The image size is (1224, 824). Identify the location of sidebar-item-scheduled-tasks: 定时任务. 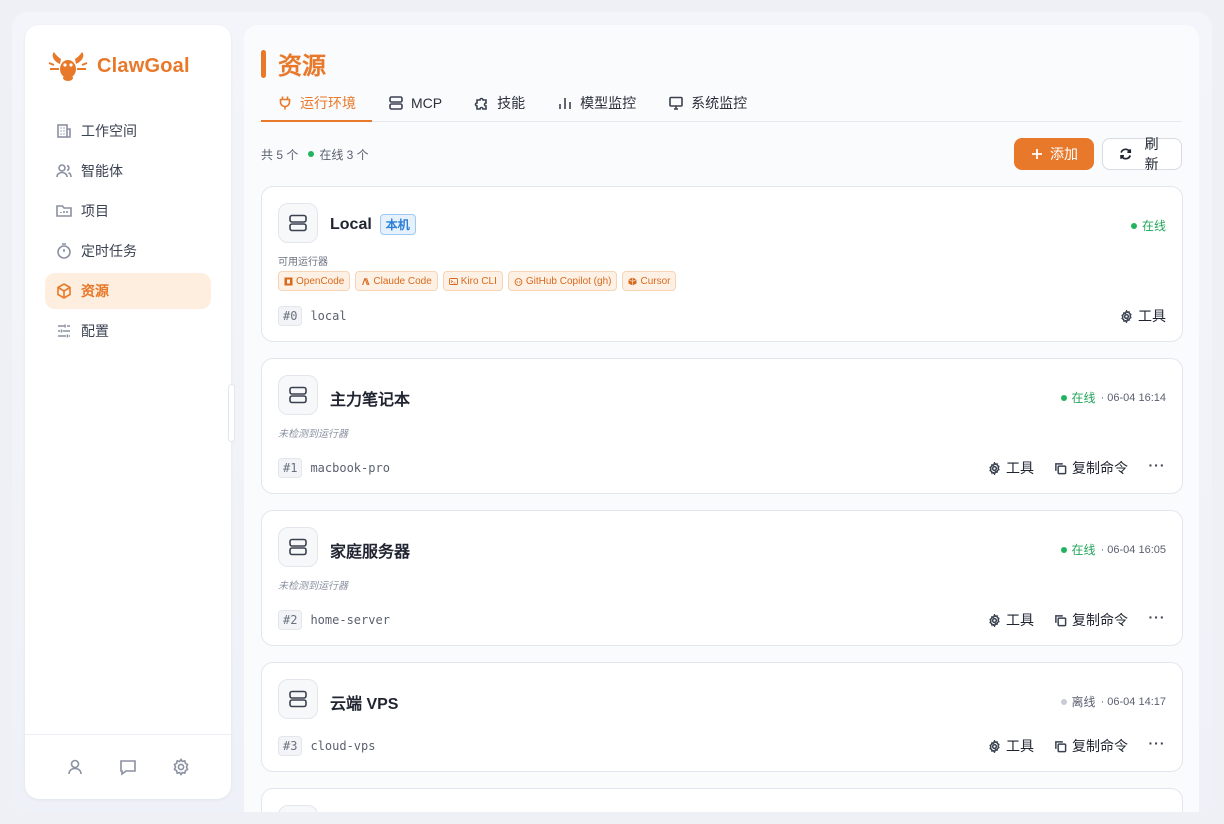
(128, 251).